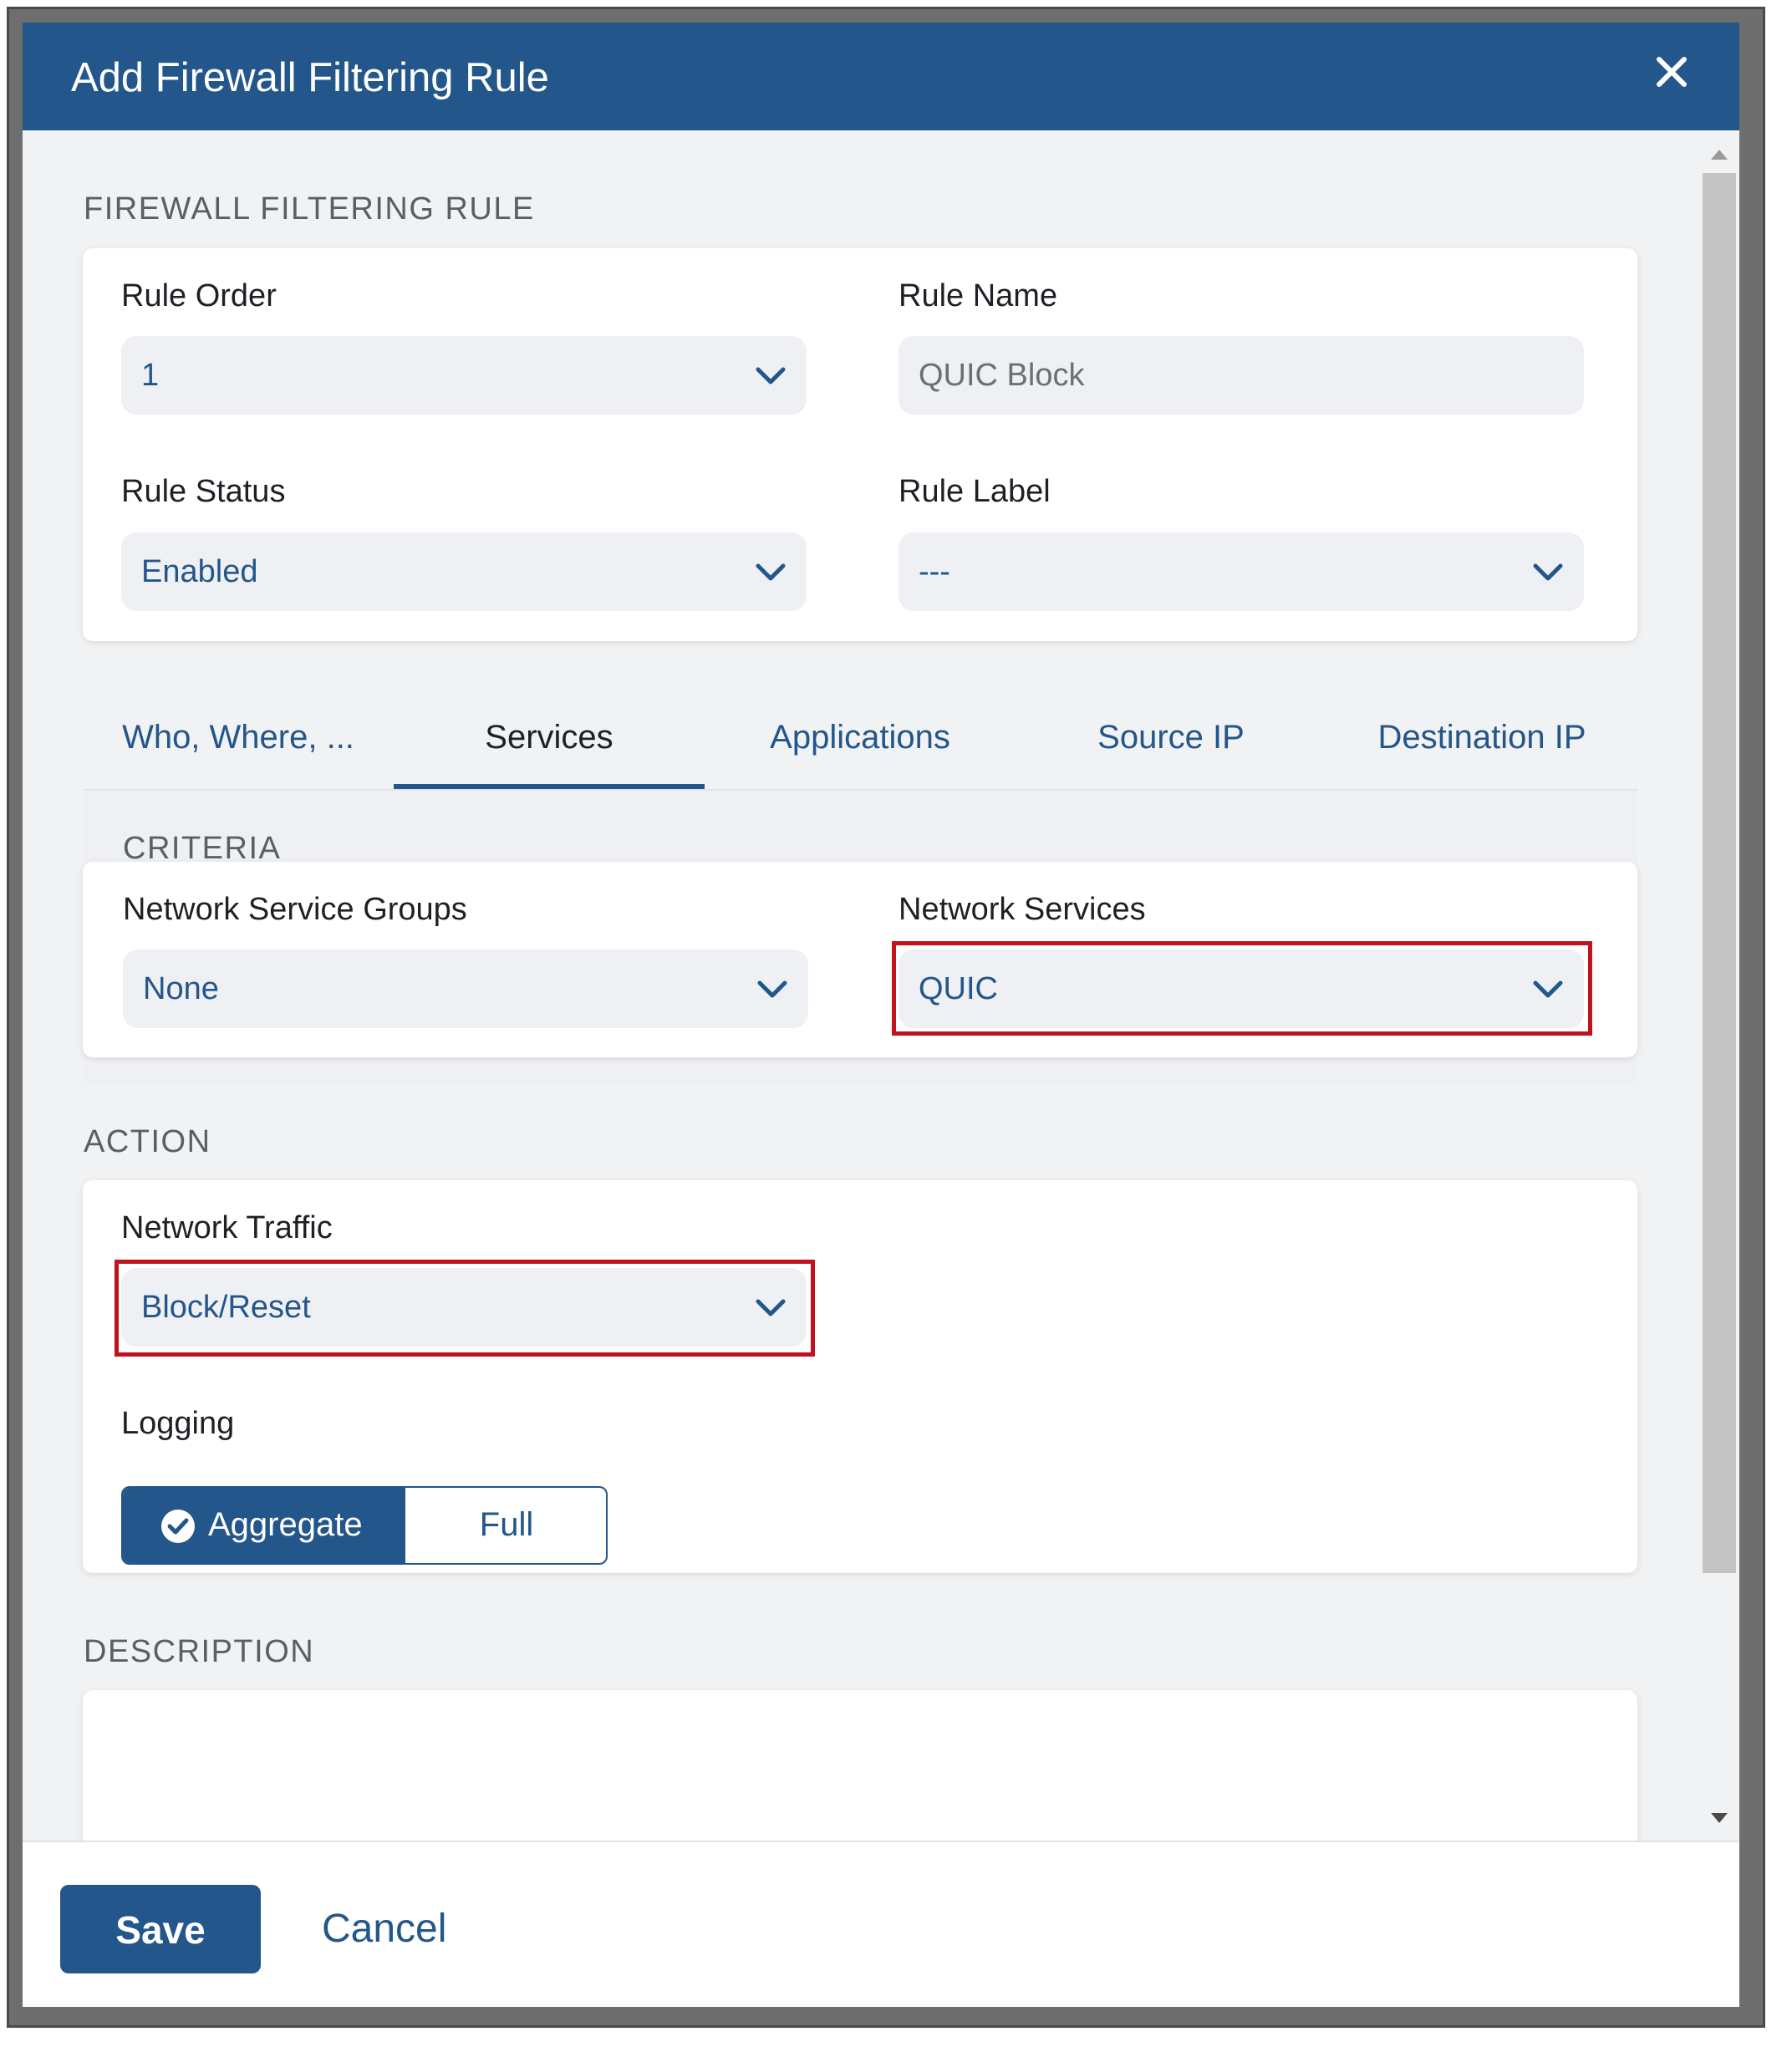 The width and height of the screenshot is (1792, 2047). I want to click on tab-applications: Applications, so click(860, 738).